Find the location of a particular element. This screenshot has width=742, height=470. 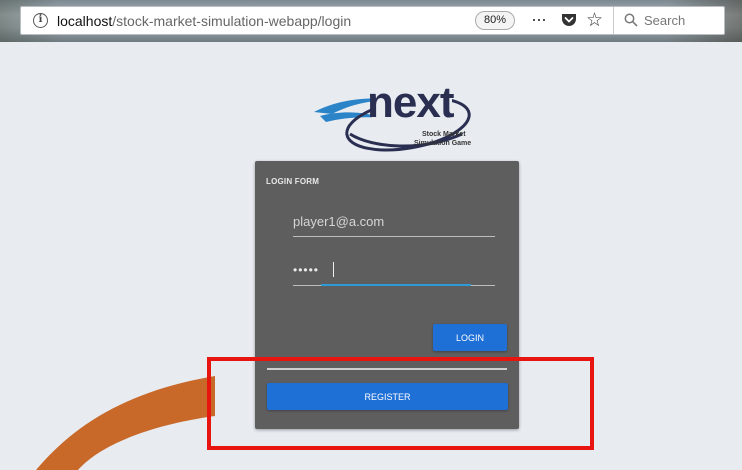

more-actions-icon: ··· is located at coordinates (539, 19).